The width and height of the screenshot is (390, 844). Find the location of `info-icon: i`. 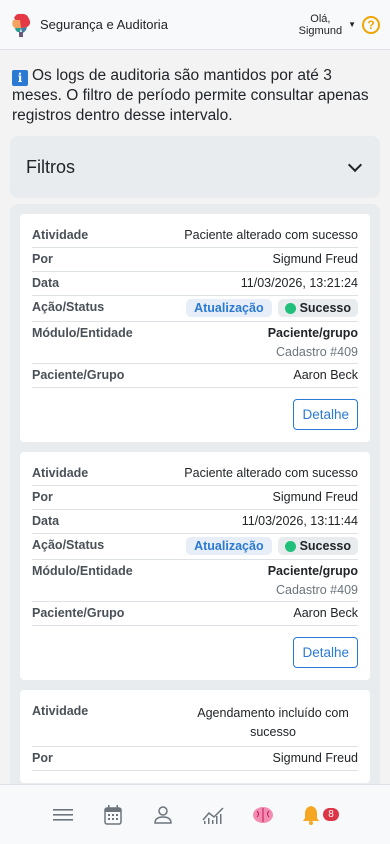

info-icon: i is located at coordinates (20, 78).